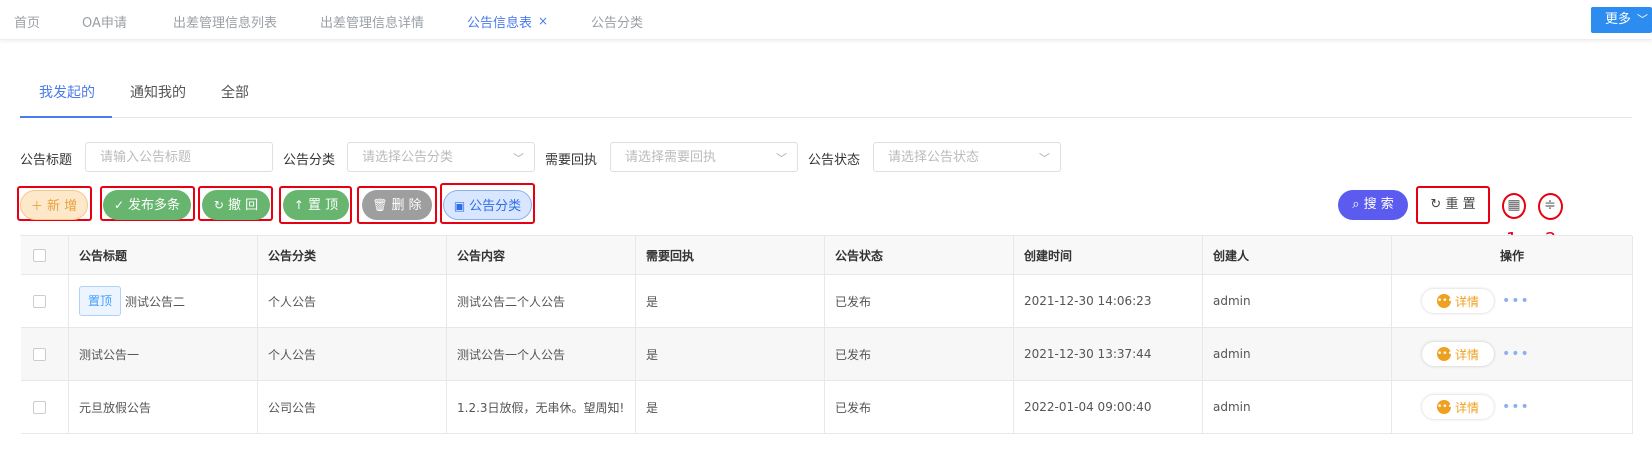  I want to click on more-tabs-button: 更多 ﹀, so click(1621, 20).